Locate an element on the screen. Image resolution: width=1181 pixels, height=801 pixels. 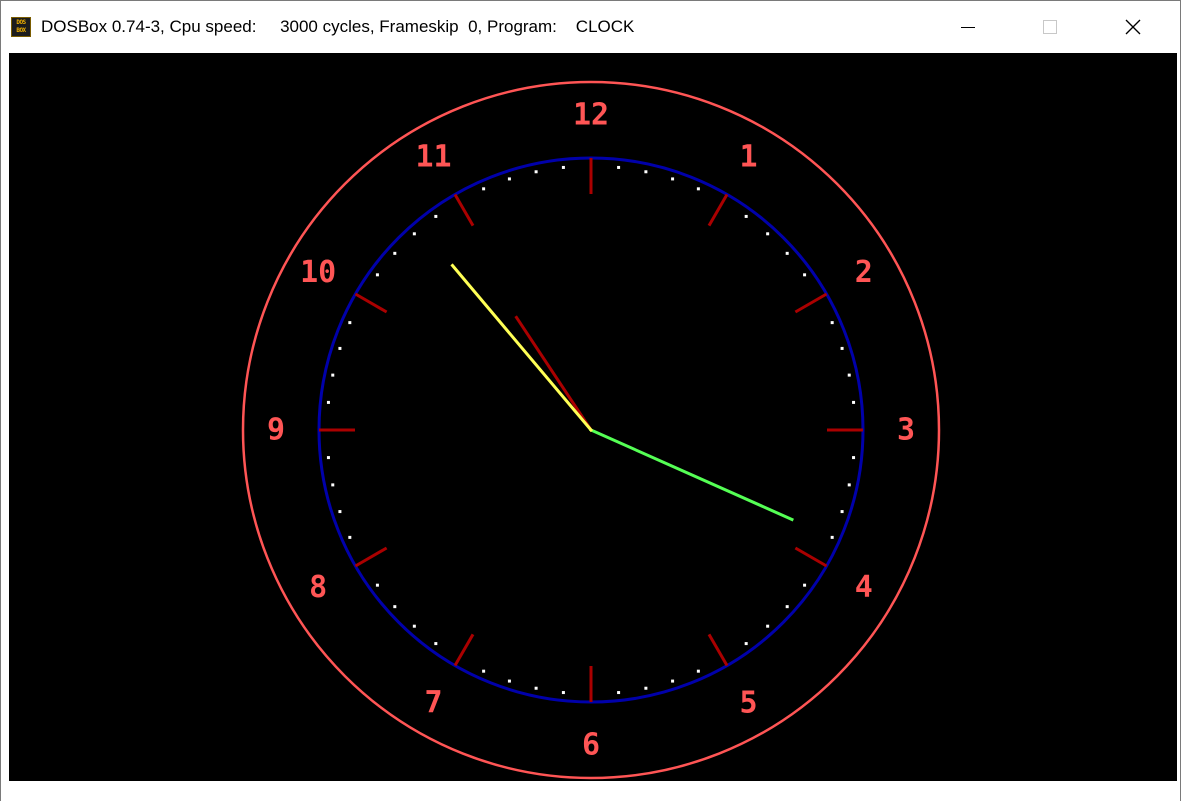
numeral-4: 4 is located at coordinates (864, 587).